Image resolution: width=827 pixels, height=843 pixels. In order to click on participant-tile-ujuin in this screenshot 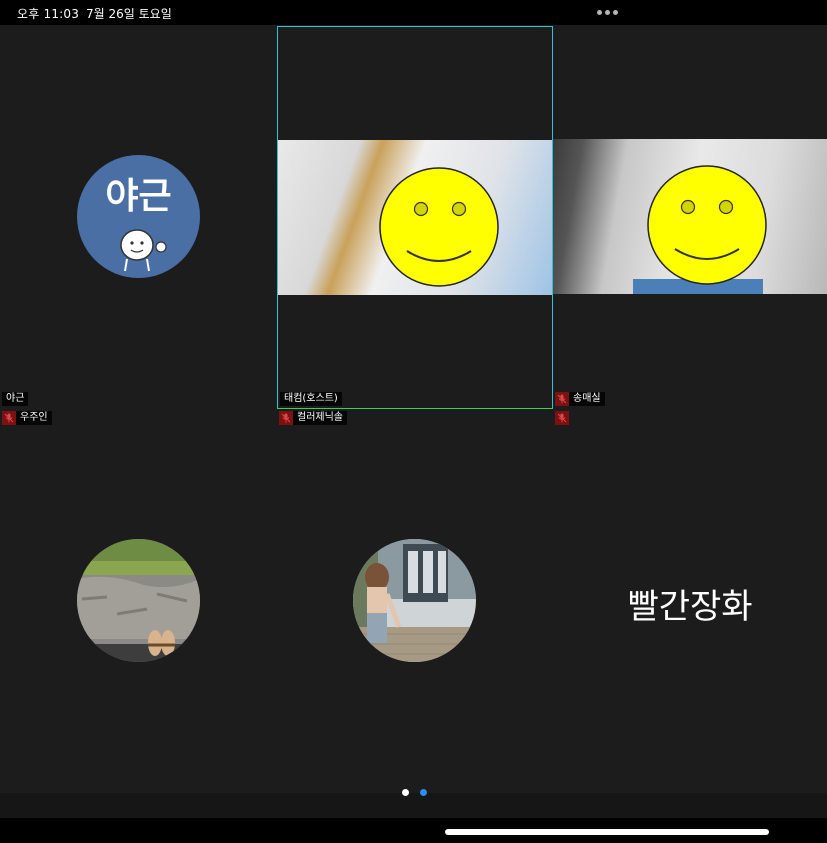, I will do `click(138, 610)`.